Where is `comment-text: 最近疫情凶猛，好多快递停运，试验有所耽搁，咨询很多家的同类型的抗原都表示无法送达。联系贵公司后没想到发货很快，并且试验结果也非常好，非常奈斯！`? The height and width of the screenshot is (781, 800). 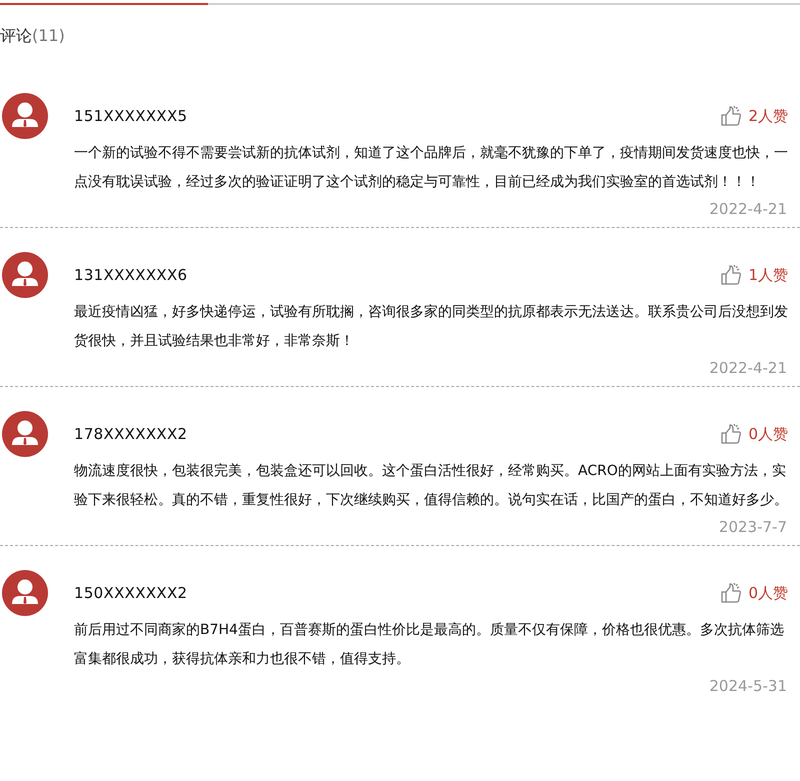 comment-text: 最近疫情凶猛，好多快递停运，试验有所耽搁，咨询很多家的同类型的抗原都表示无法送达。联系贵公司后没想到发货很快，并且试验结果也非常好，非常奈斯！ is located at coordinates (431, 327).